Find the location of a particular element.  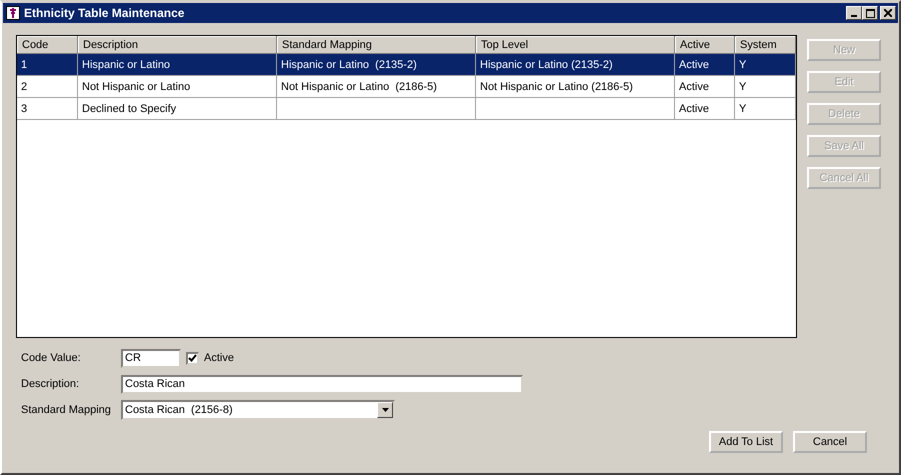

table-cell: 2 is located at coordinates (24, 86).